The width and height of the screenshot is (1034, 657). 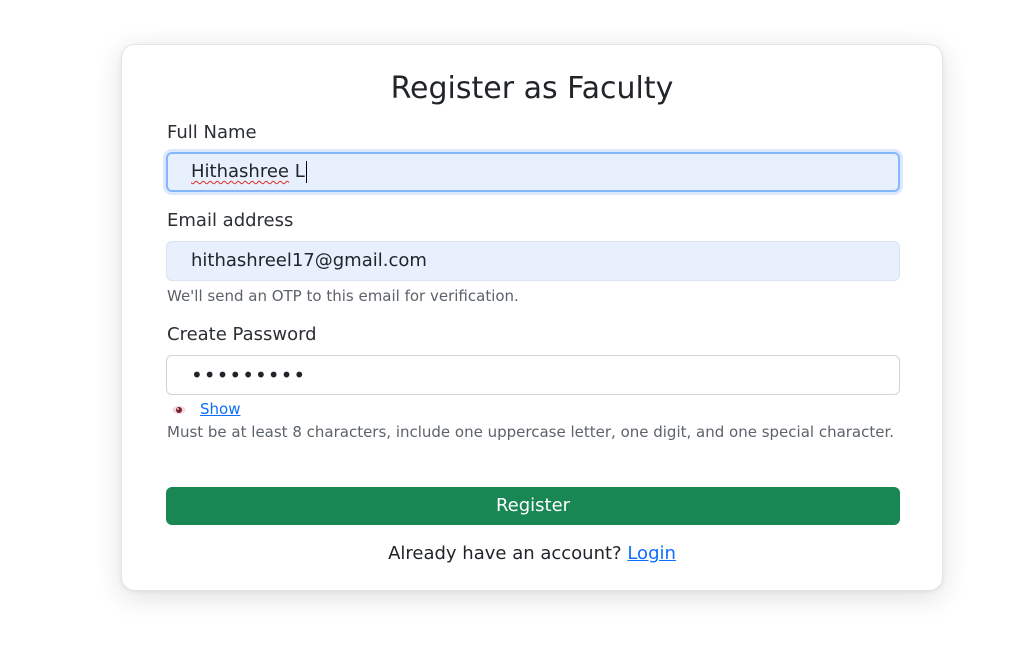 I want to click on login-prompt-text: Already have an account?, so click(x=508, y=553).